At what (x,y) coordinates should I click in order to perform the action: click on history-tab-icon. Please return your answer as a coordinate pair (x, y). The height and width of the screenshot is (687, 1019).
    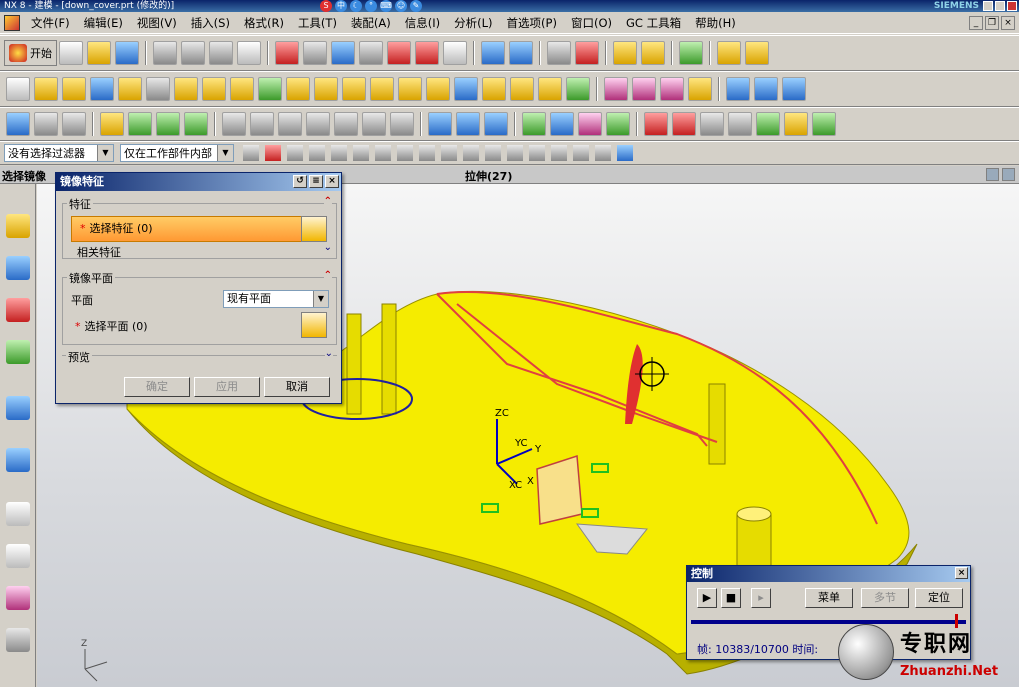
    Looking at the image, I should click on (18, 460).